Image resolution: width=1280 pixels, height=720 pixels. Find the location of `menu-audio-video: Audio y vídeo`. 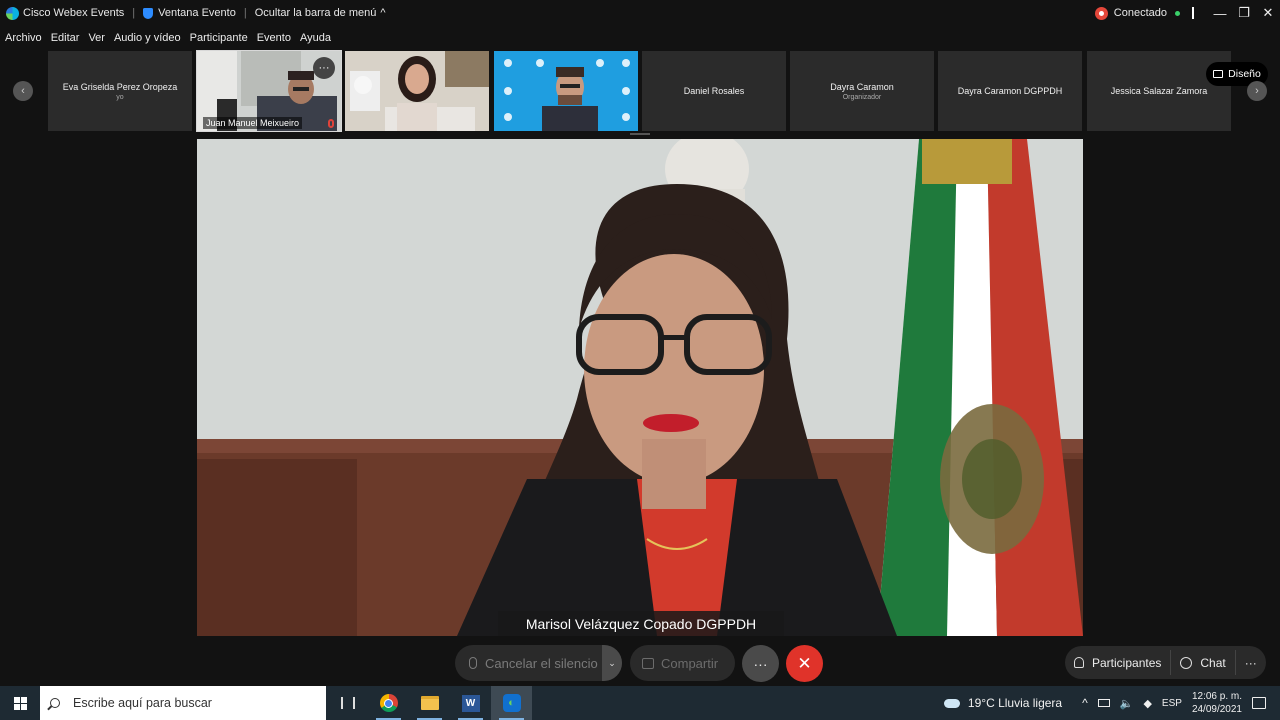

menu-audio-video: Audio y vídeo is located at coordinates (147, 38).